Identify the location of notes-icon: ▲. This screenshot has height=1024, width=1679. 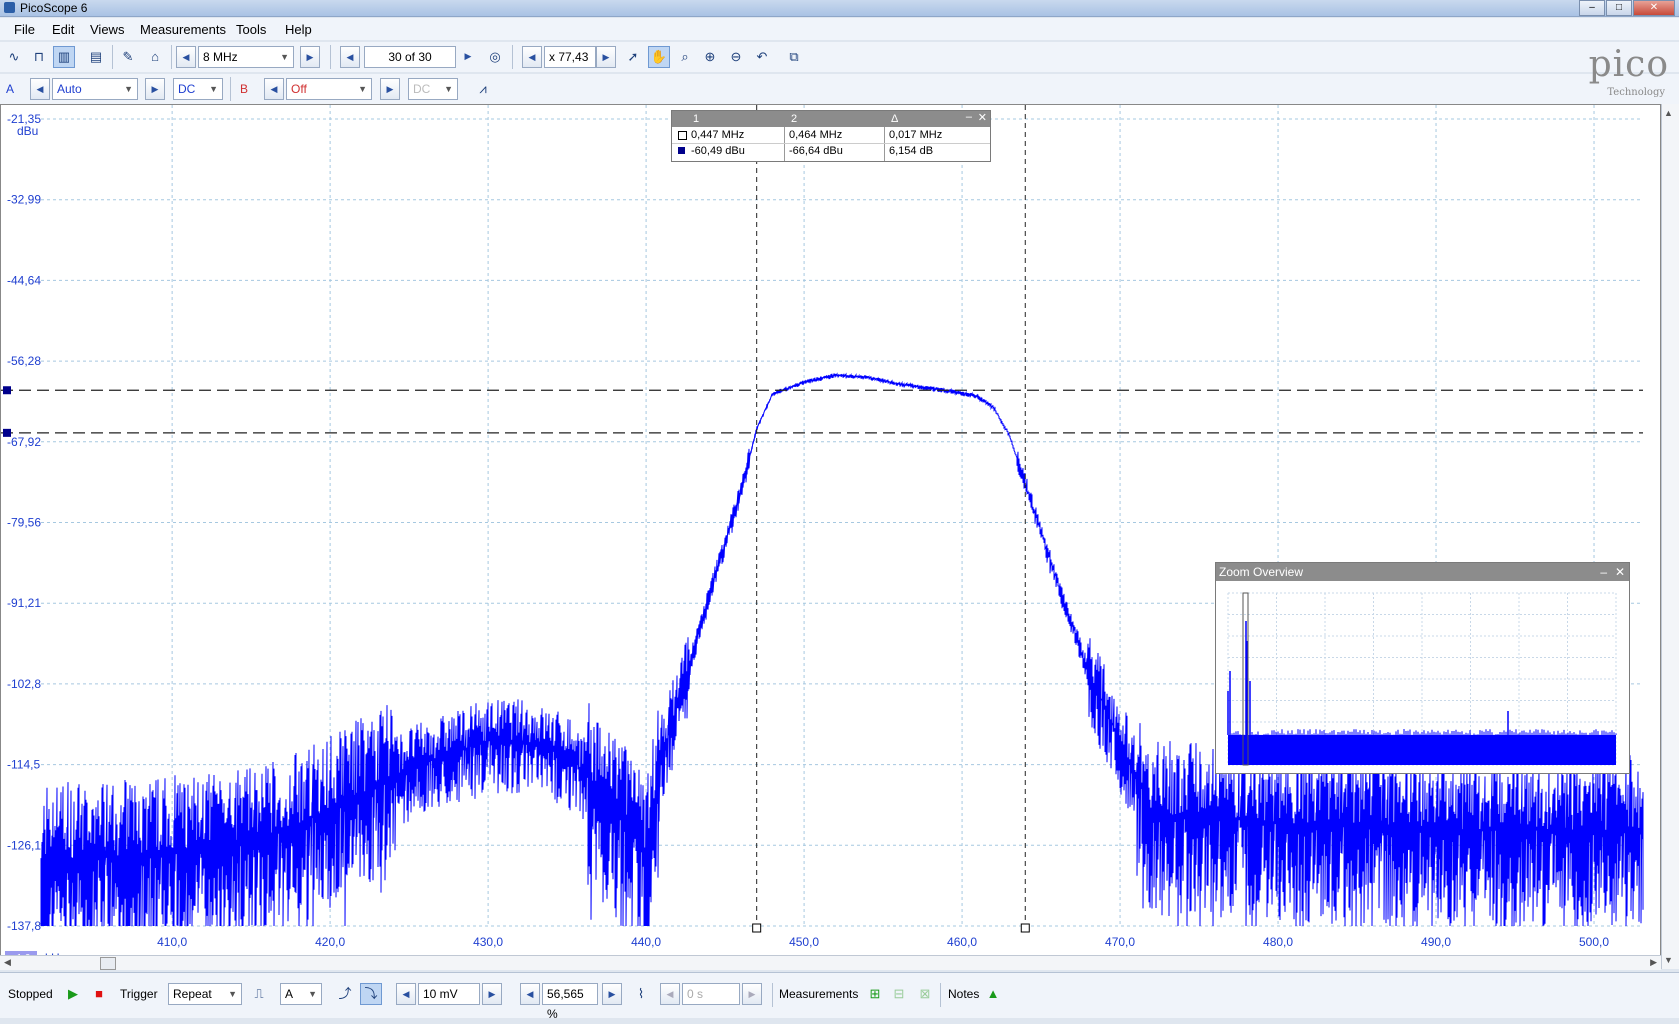
(993, 994).